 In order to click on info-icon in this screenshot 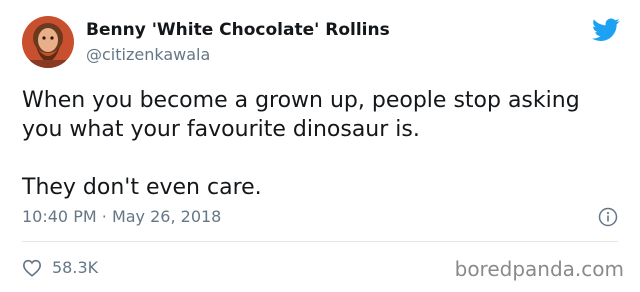, I will do `click(608, 217)`.